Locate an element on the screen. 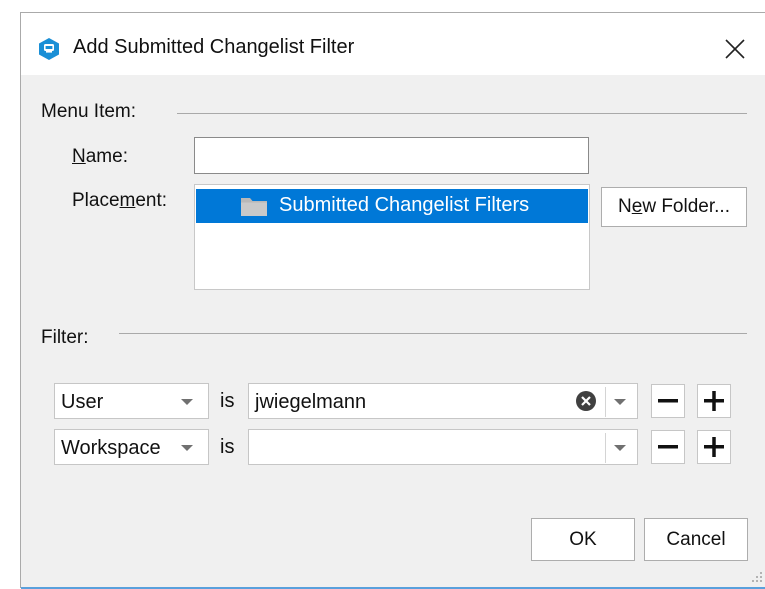 The image size is (765, 589). title-bar: Add Submitted Changelist Filter is located at coordinates (393, 44).